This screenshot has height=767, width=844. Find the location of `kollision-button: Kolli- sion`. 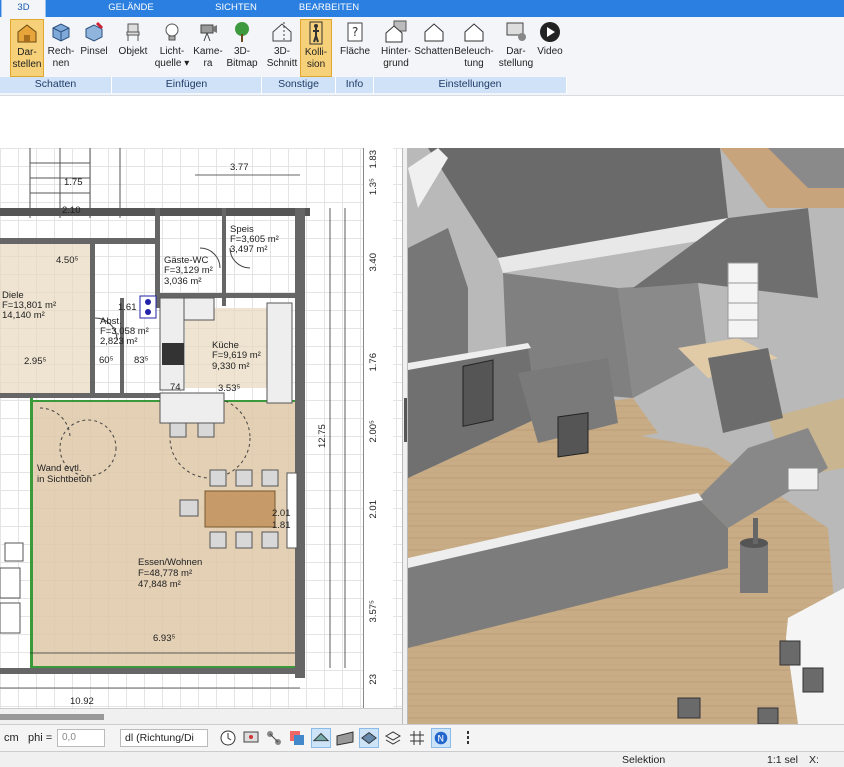

kollision-button: Kolli- sion is located at coordinates (316, 48).